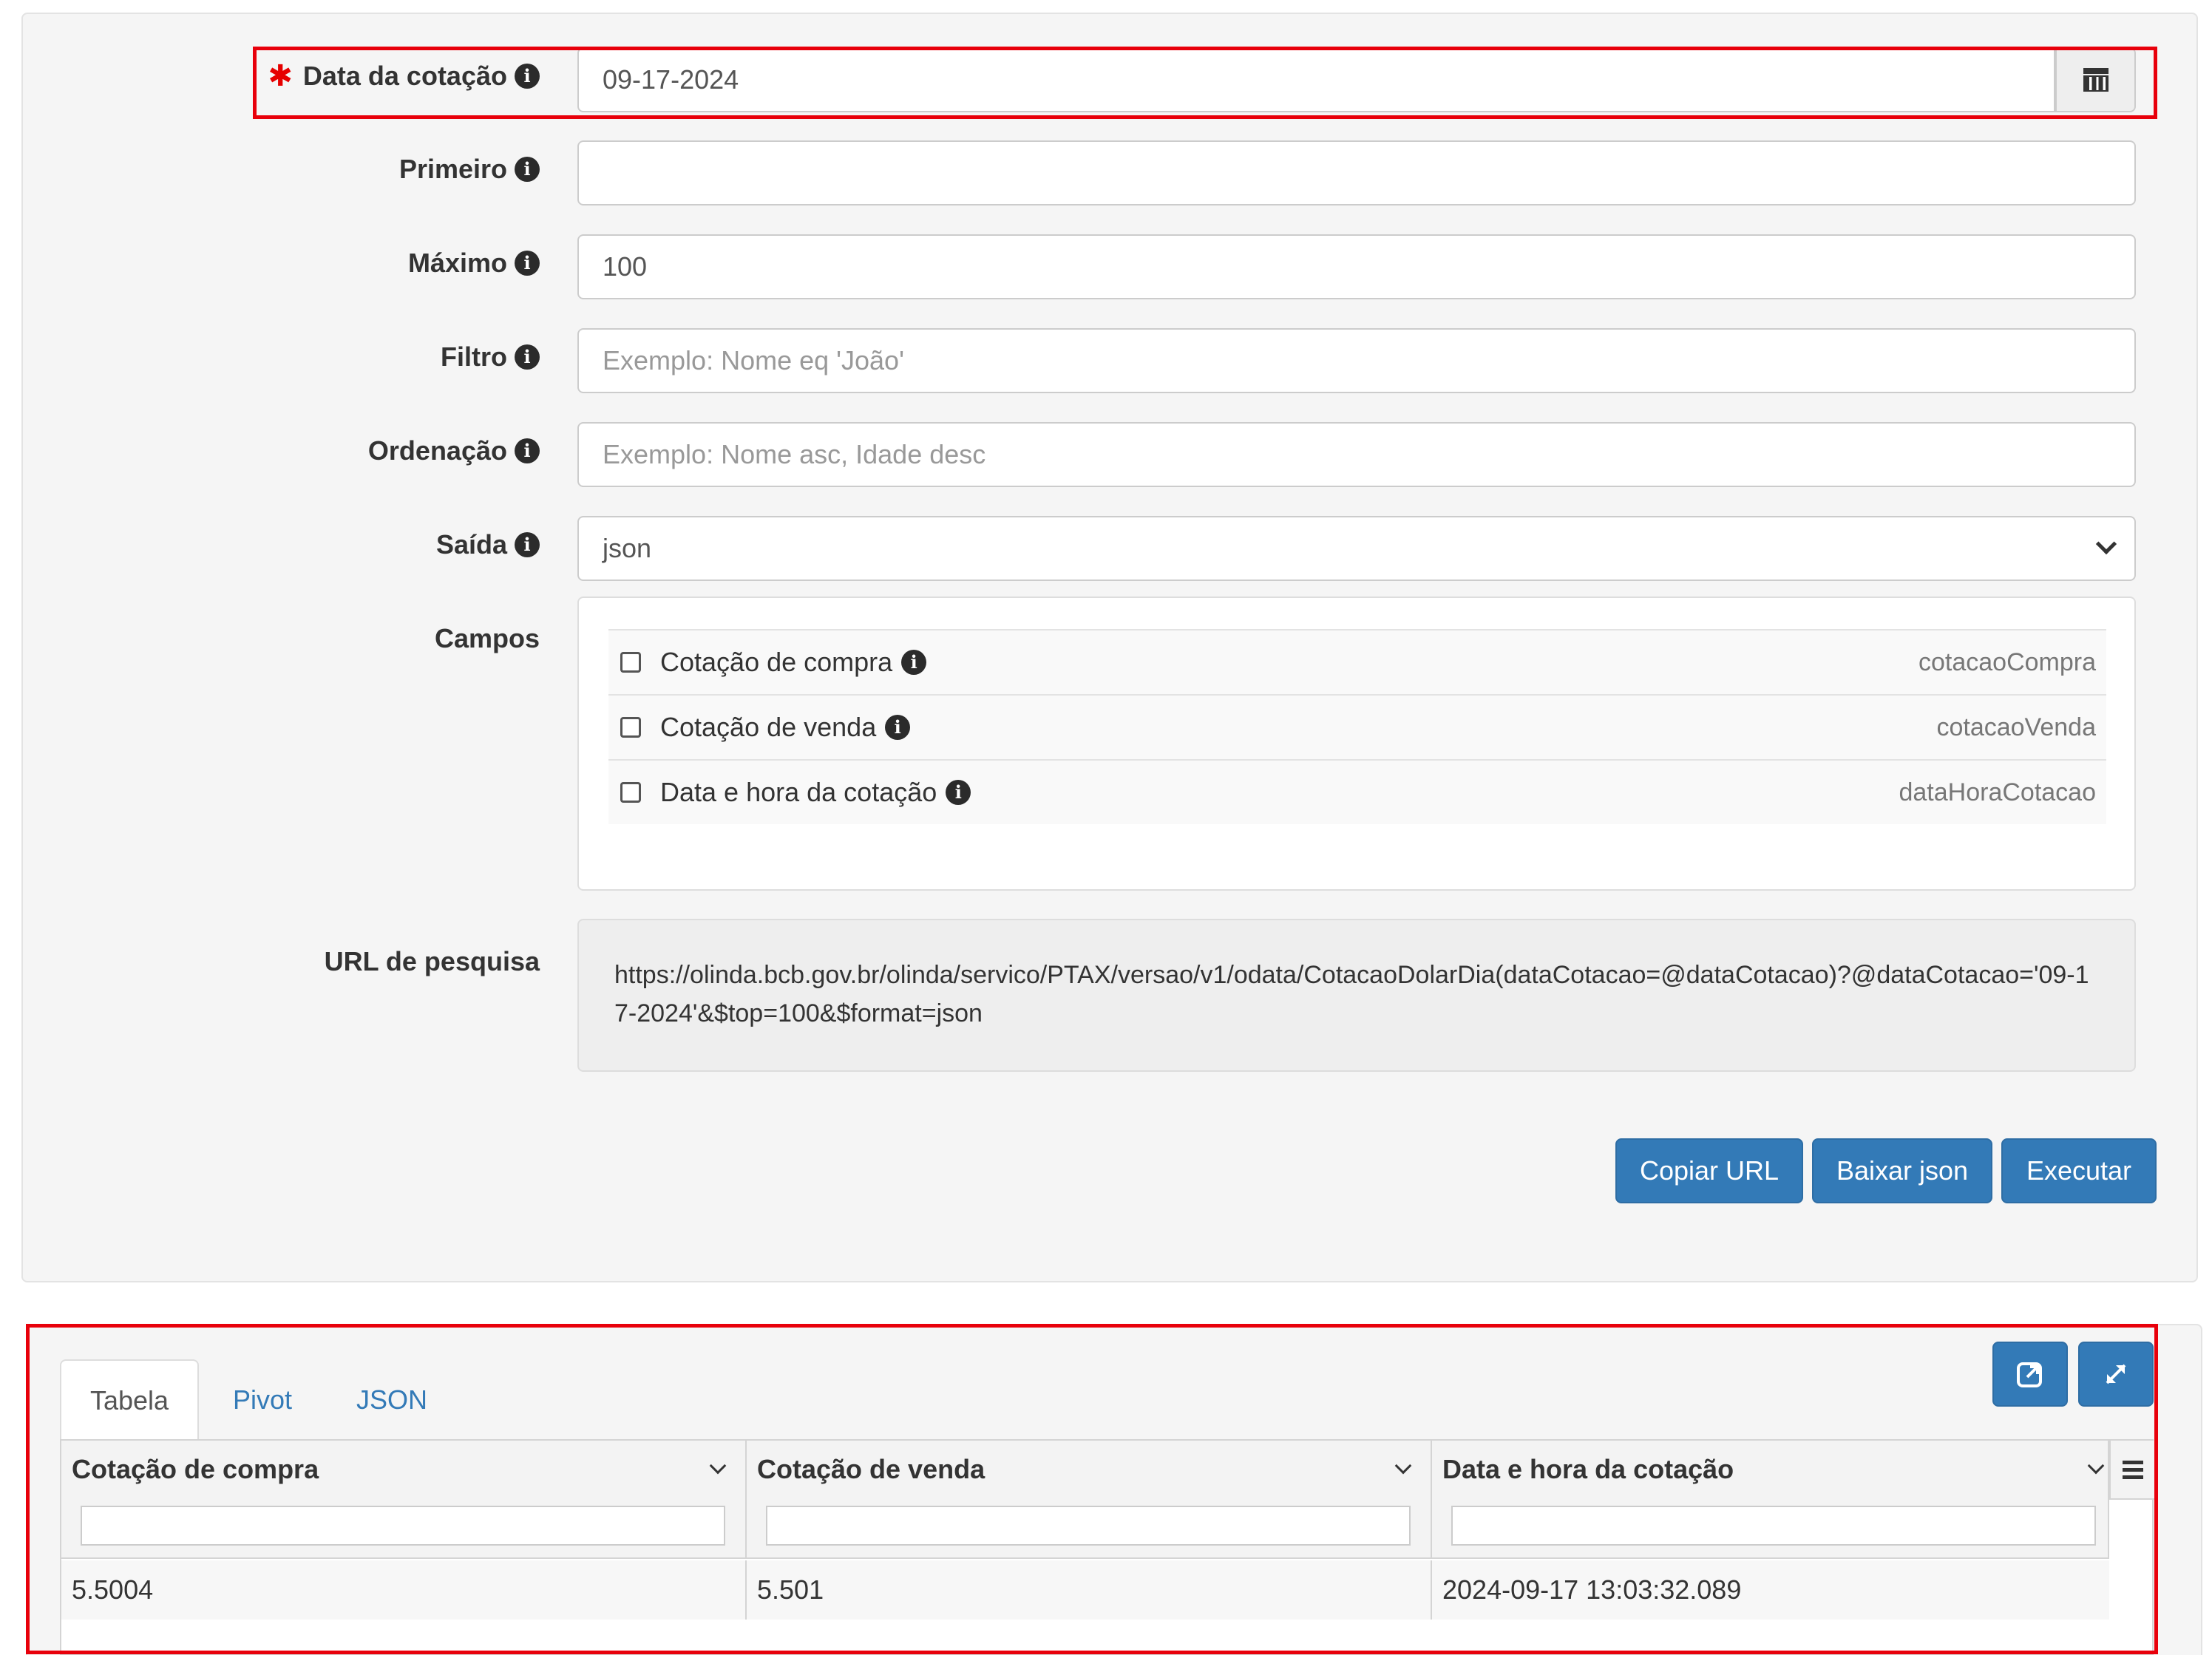  What do you see at coordinates (776, 662) in the screenshot?
I see `field-label: Cotação de compra` at bounding box center [776, 662].